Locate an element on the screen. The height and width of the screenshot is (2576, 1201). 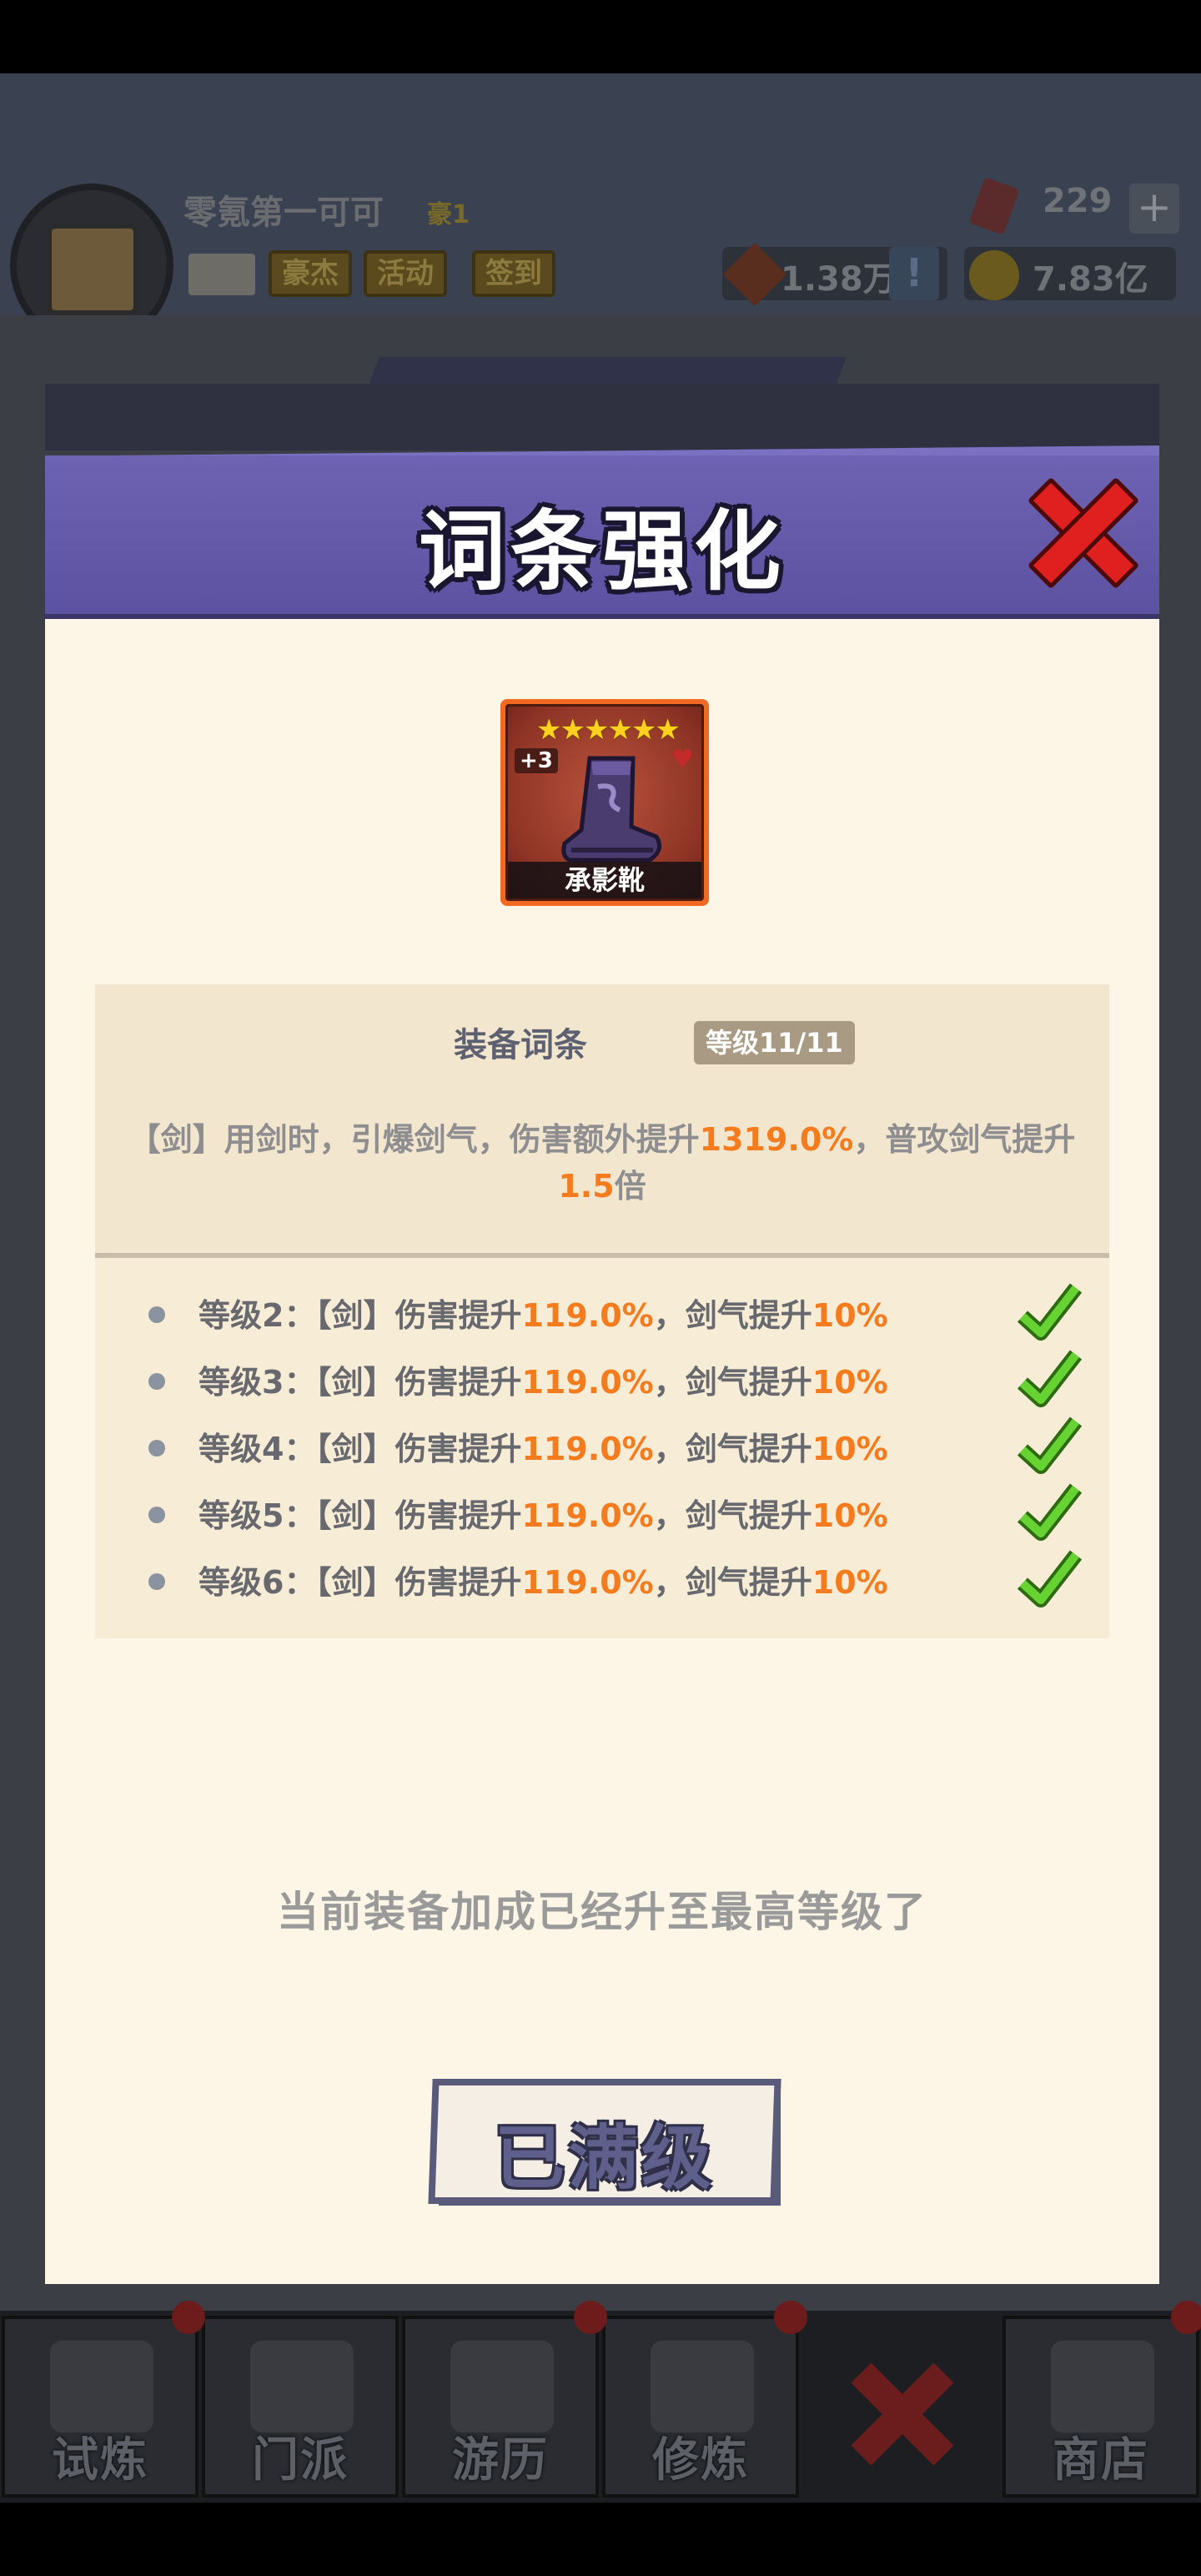
level-text: 等级3：【剑】伤害提升119.0%，剑气提升10% is located at coordinates (543, 1382).